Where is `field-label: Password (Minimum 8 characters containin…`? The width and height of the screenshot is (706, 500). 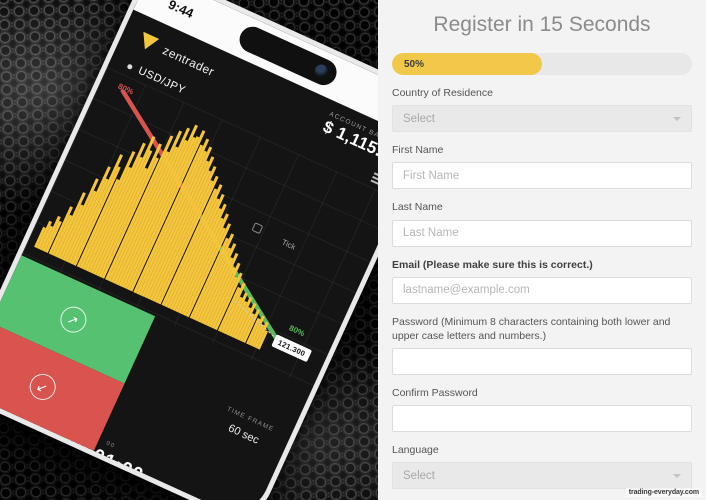
field-label: Password (Minimum 8 characters containin… is located at coordinates (531, 328).